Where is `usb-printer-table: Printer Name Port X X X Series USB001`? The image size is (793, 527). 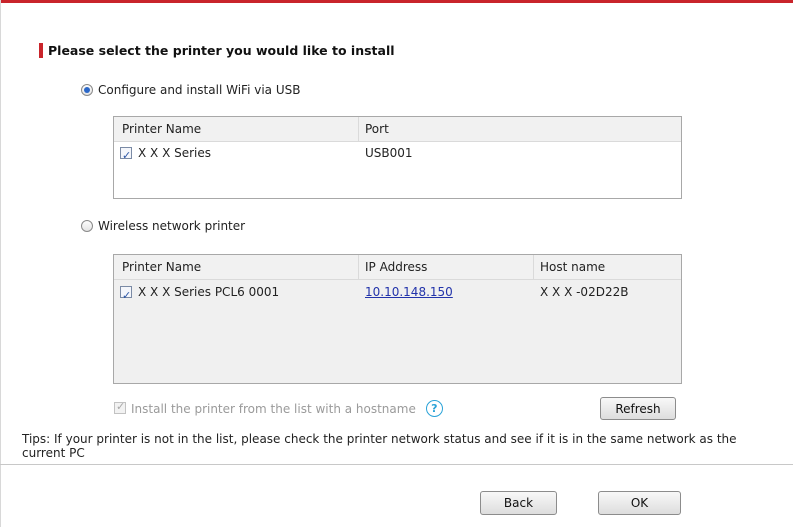 usb-printer-table: Printer Name Port X X X Series USB001 is located at coordinates (397, 157).